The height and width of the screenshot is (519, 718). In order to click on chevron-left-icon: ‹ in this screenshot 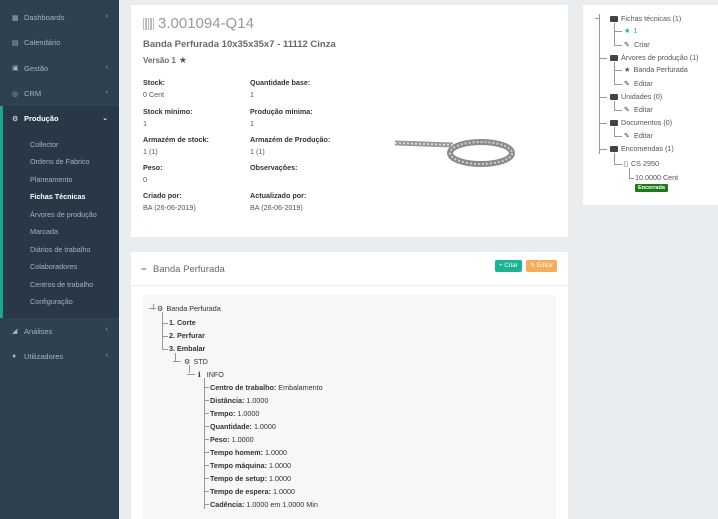, I will do `click(106, 67)`.